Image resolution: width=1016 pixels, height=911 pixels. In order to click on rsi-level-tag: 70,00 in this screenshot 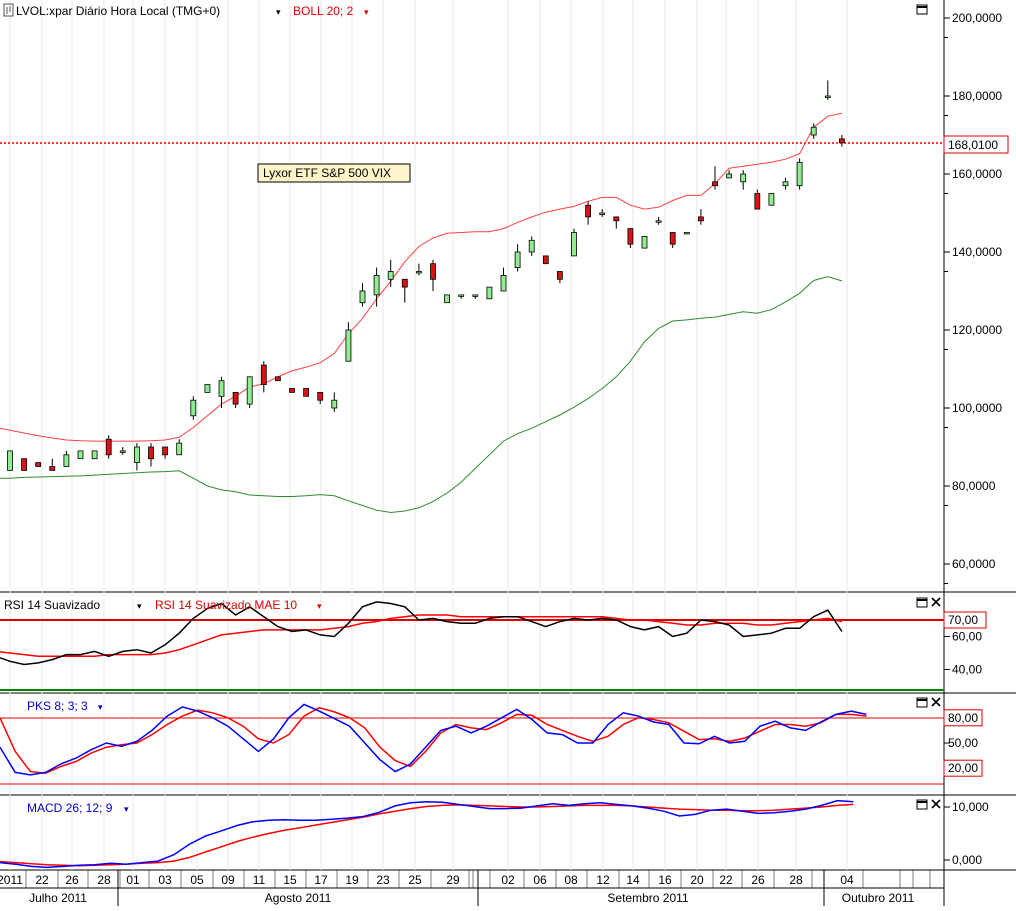, I will do `click(965, 620)`.